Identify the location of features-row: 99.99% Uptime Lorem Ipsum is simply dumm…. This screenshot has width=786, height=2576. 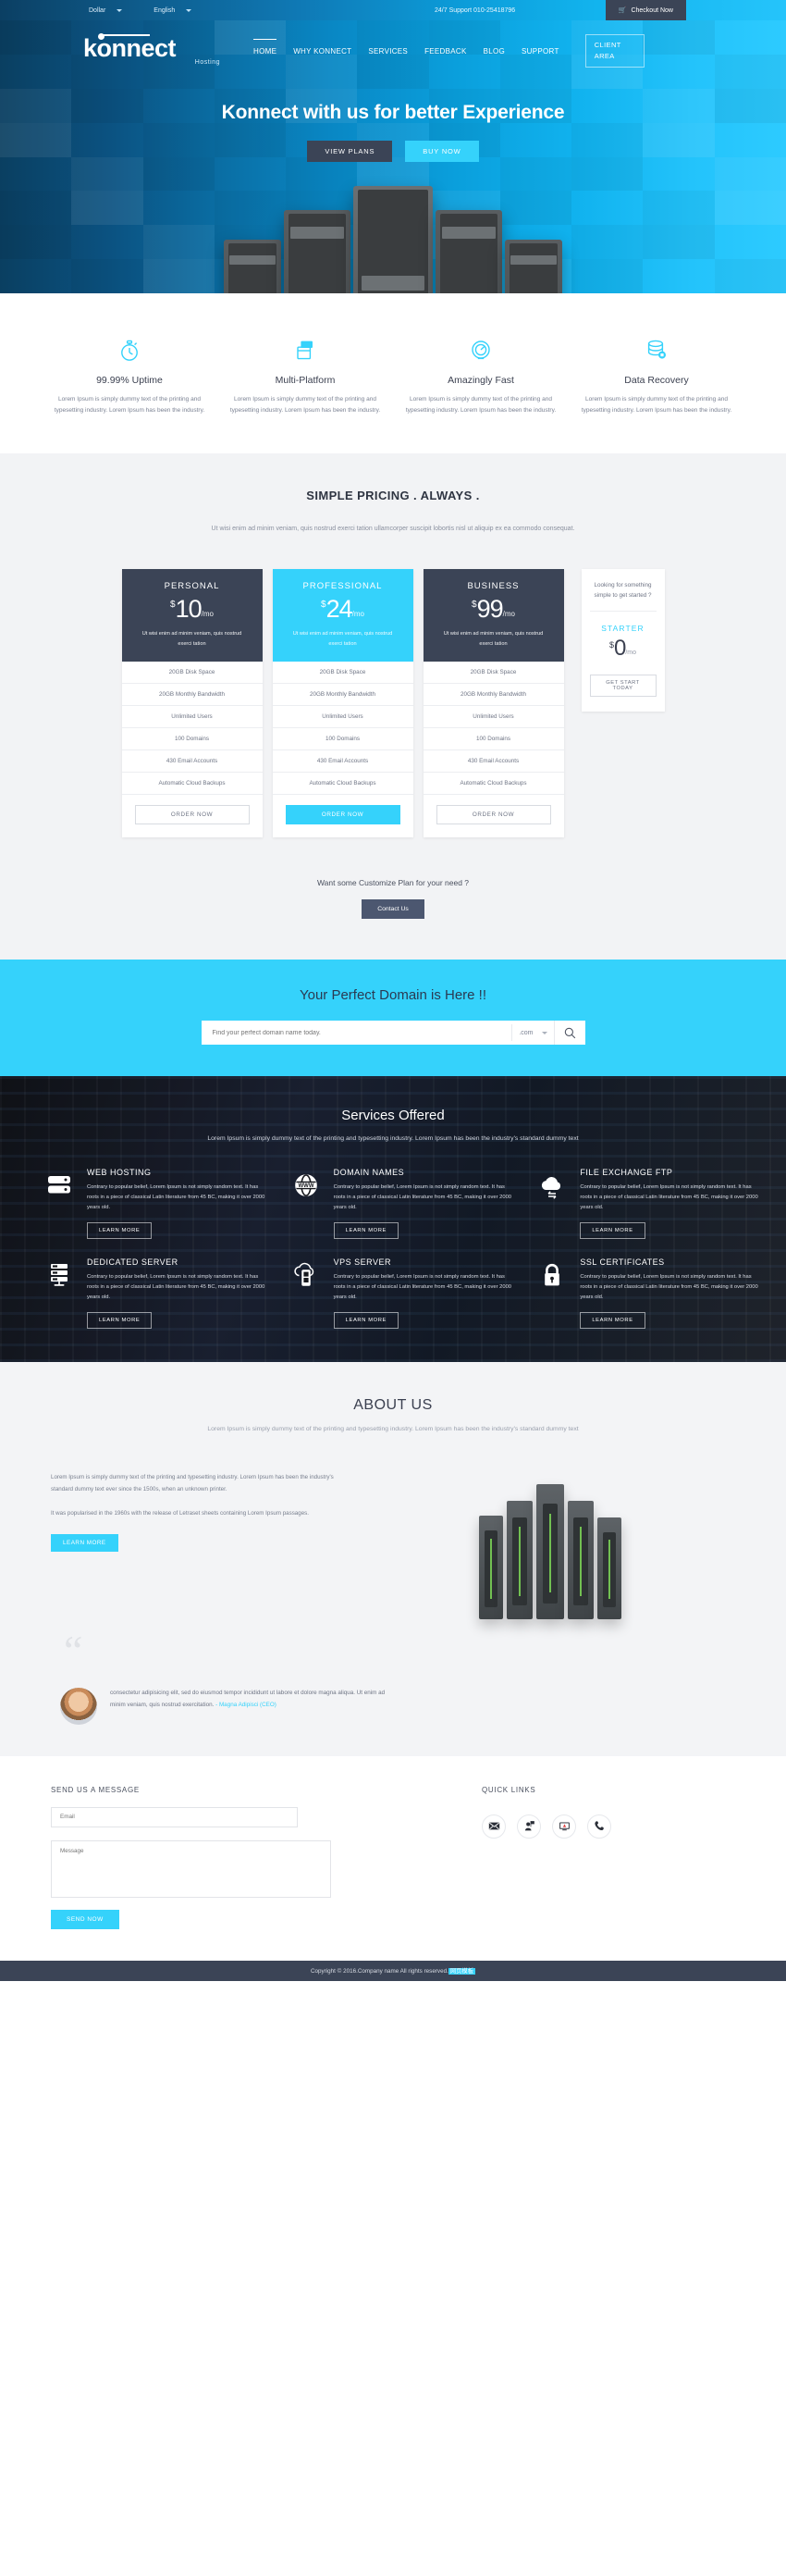
(393, 376).